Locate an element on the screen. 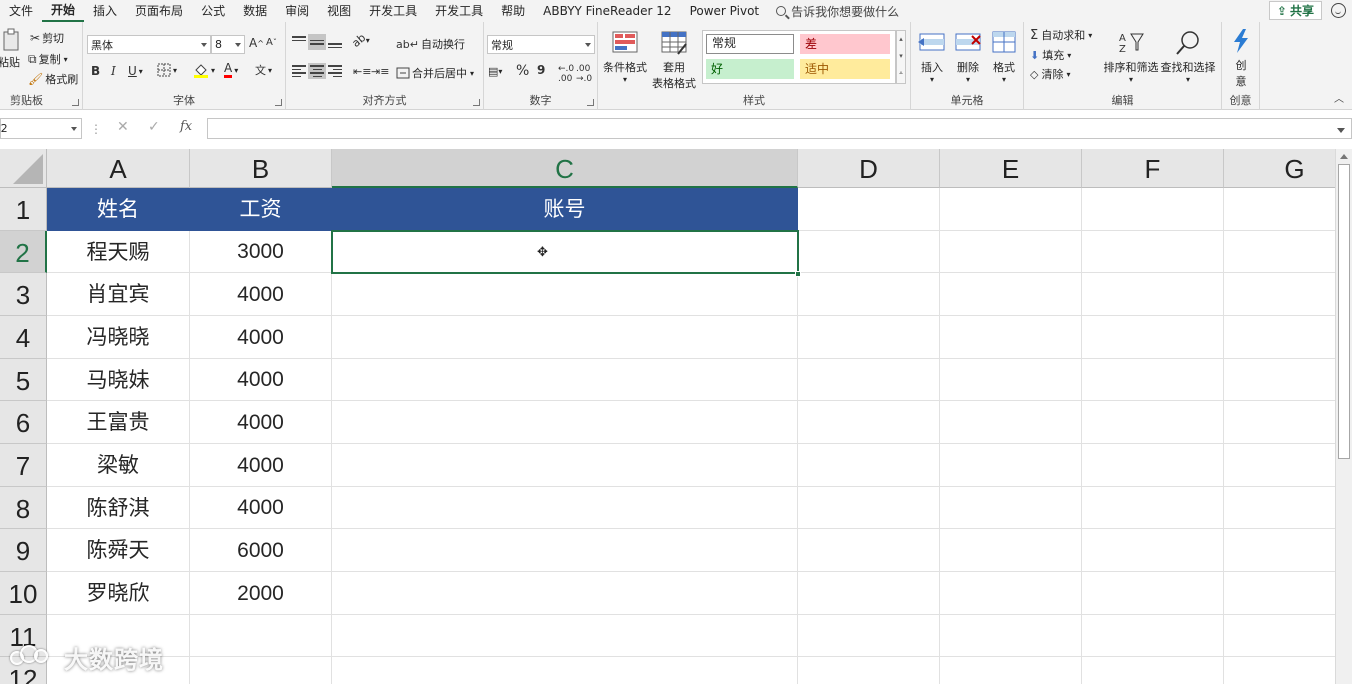  cell-g10 is located at coordinates (1279, 593).